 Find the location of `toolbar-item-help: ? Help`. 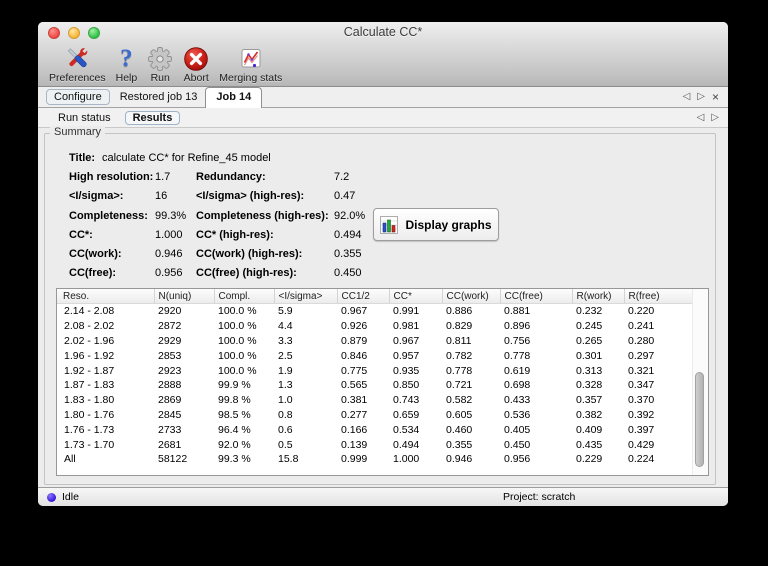

toolbar-item-help: ? Help is located at coordinates (127, 65).